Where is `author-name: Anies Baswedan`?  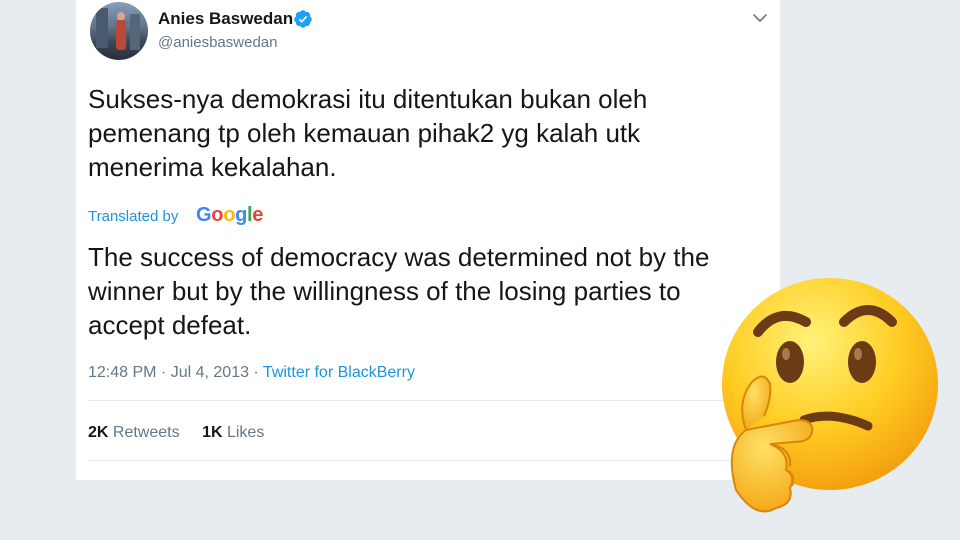
author-name: Anies Baswedan is located at coordinates (225, 19).